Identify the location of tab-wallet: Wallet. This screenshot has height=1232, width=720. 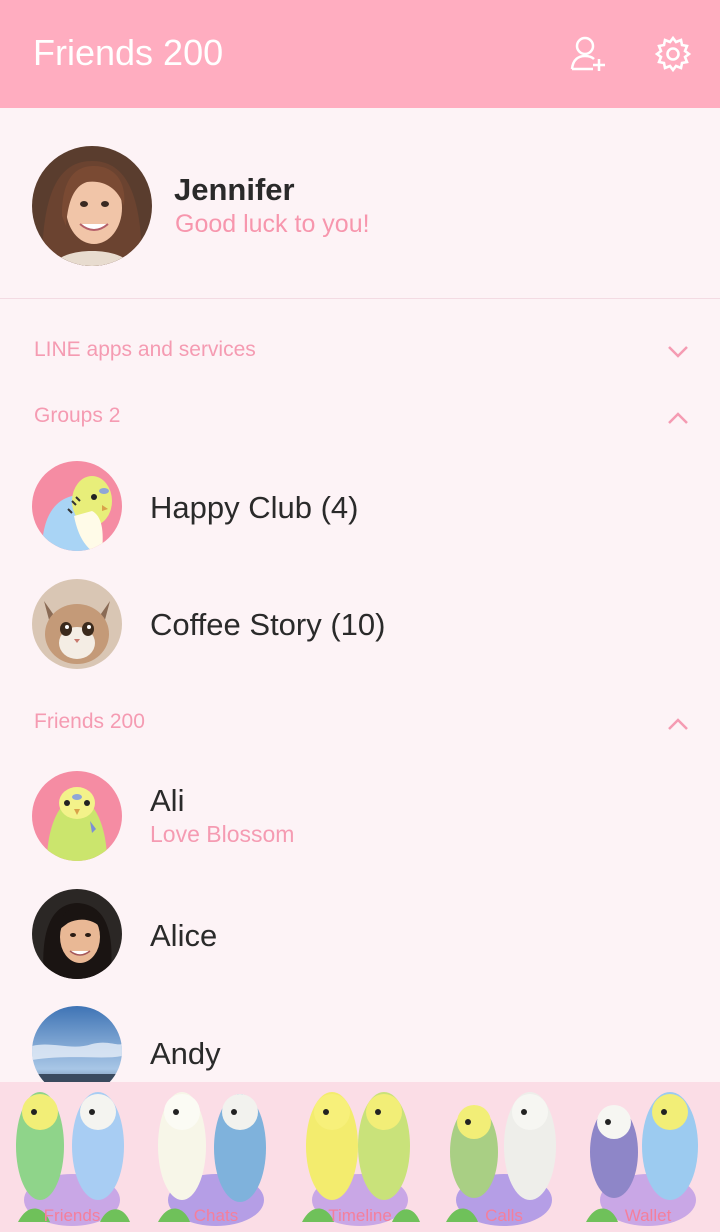
(648, 1157).